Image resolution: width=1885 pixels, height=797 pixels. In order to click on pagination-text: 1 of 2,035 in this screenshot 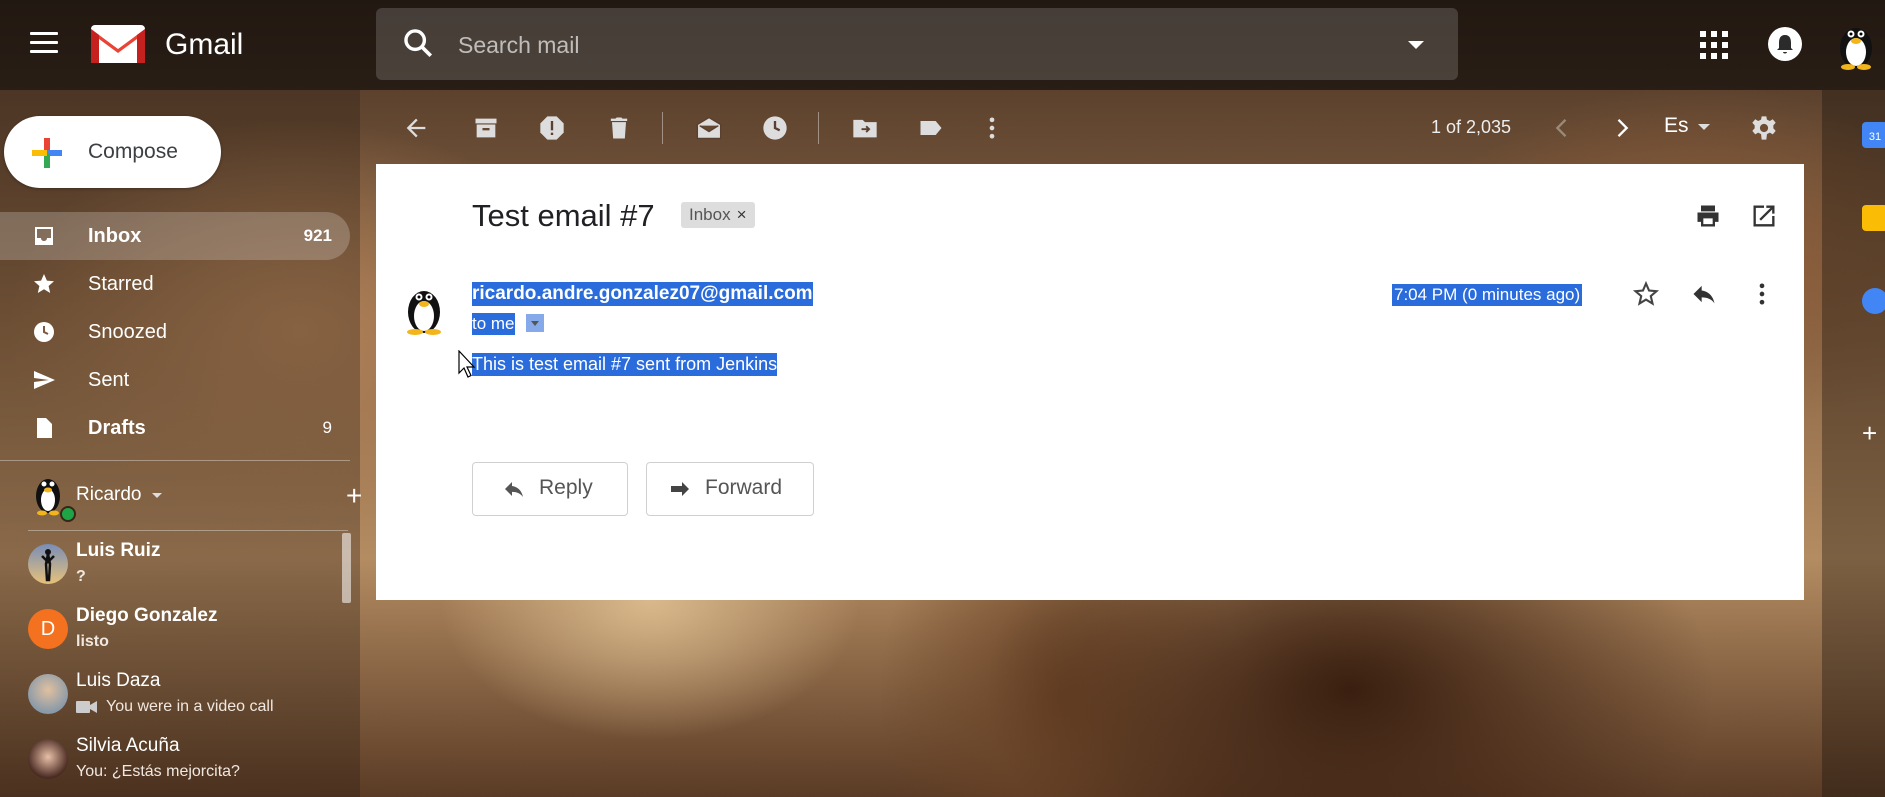, I will do `click(1471, 127)`.